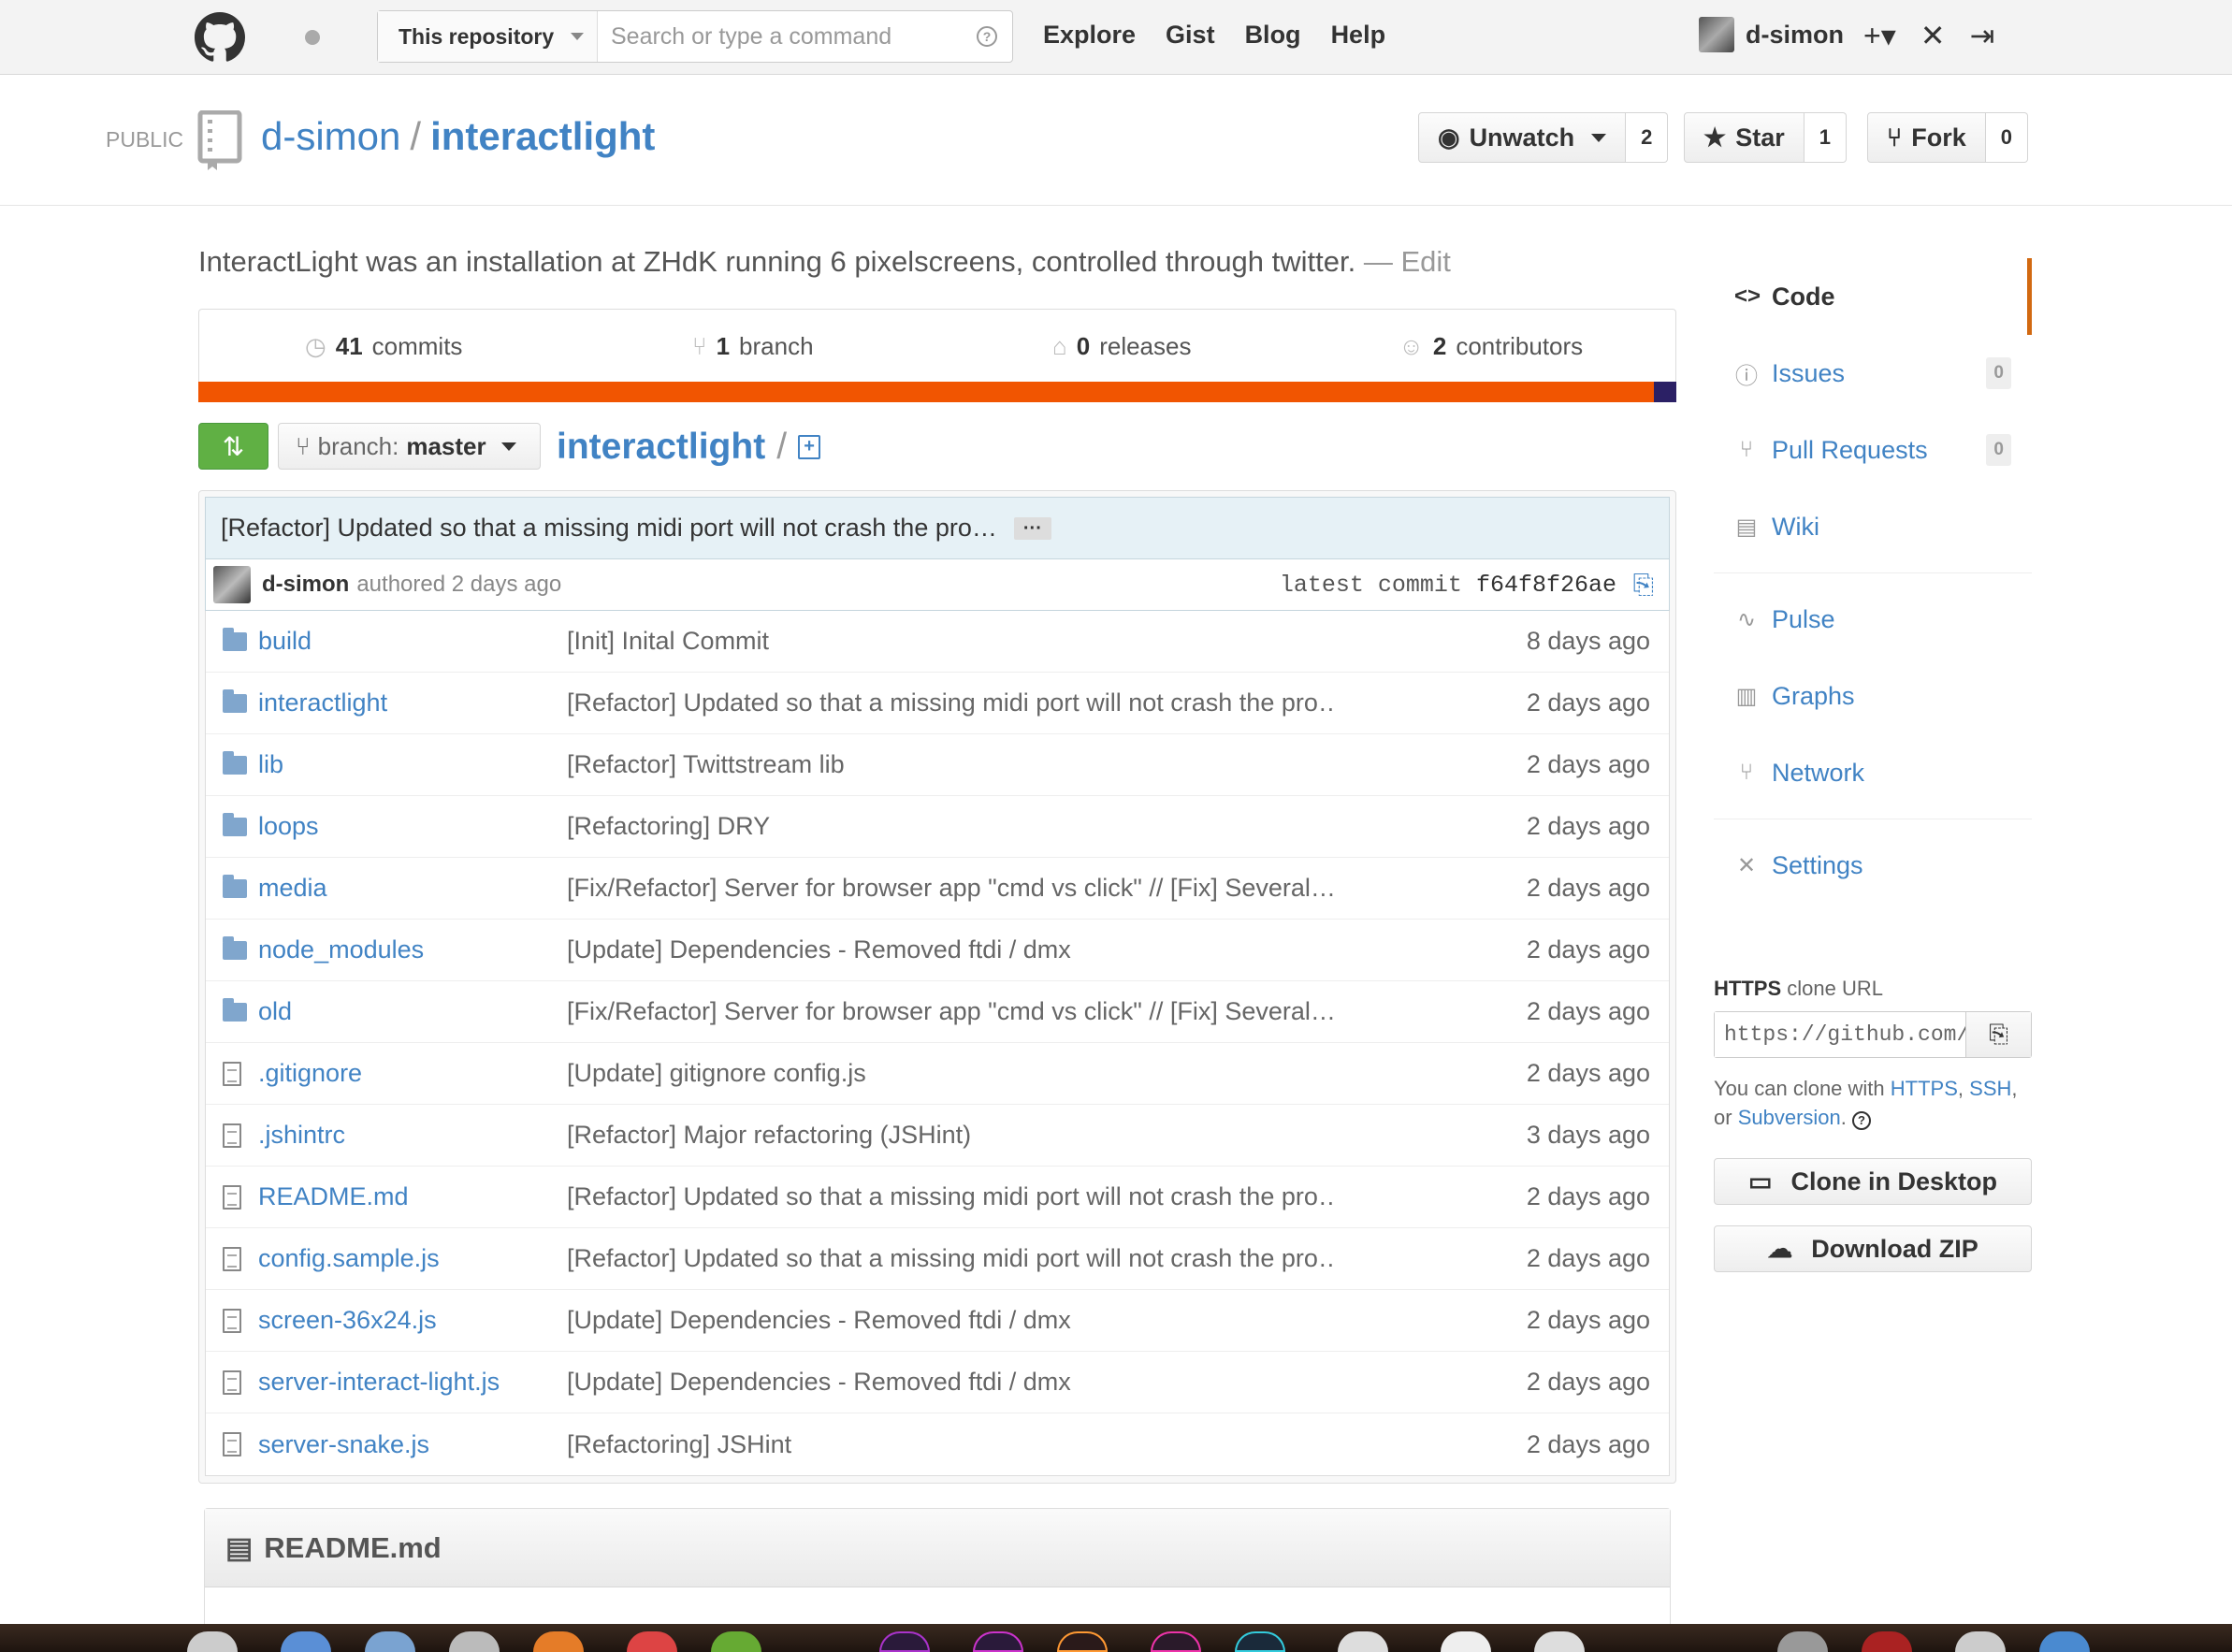 The image size is (2232, 1652). Describe the element at coordinates (1925, 1088) in the screenshot. I see `clone-https-link: HTTPS` at that location.